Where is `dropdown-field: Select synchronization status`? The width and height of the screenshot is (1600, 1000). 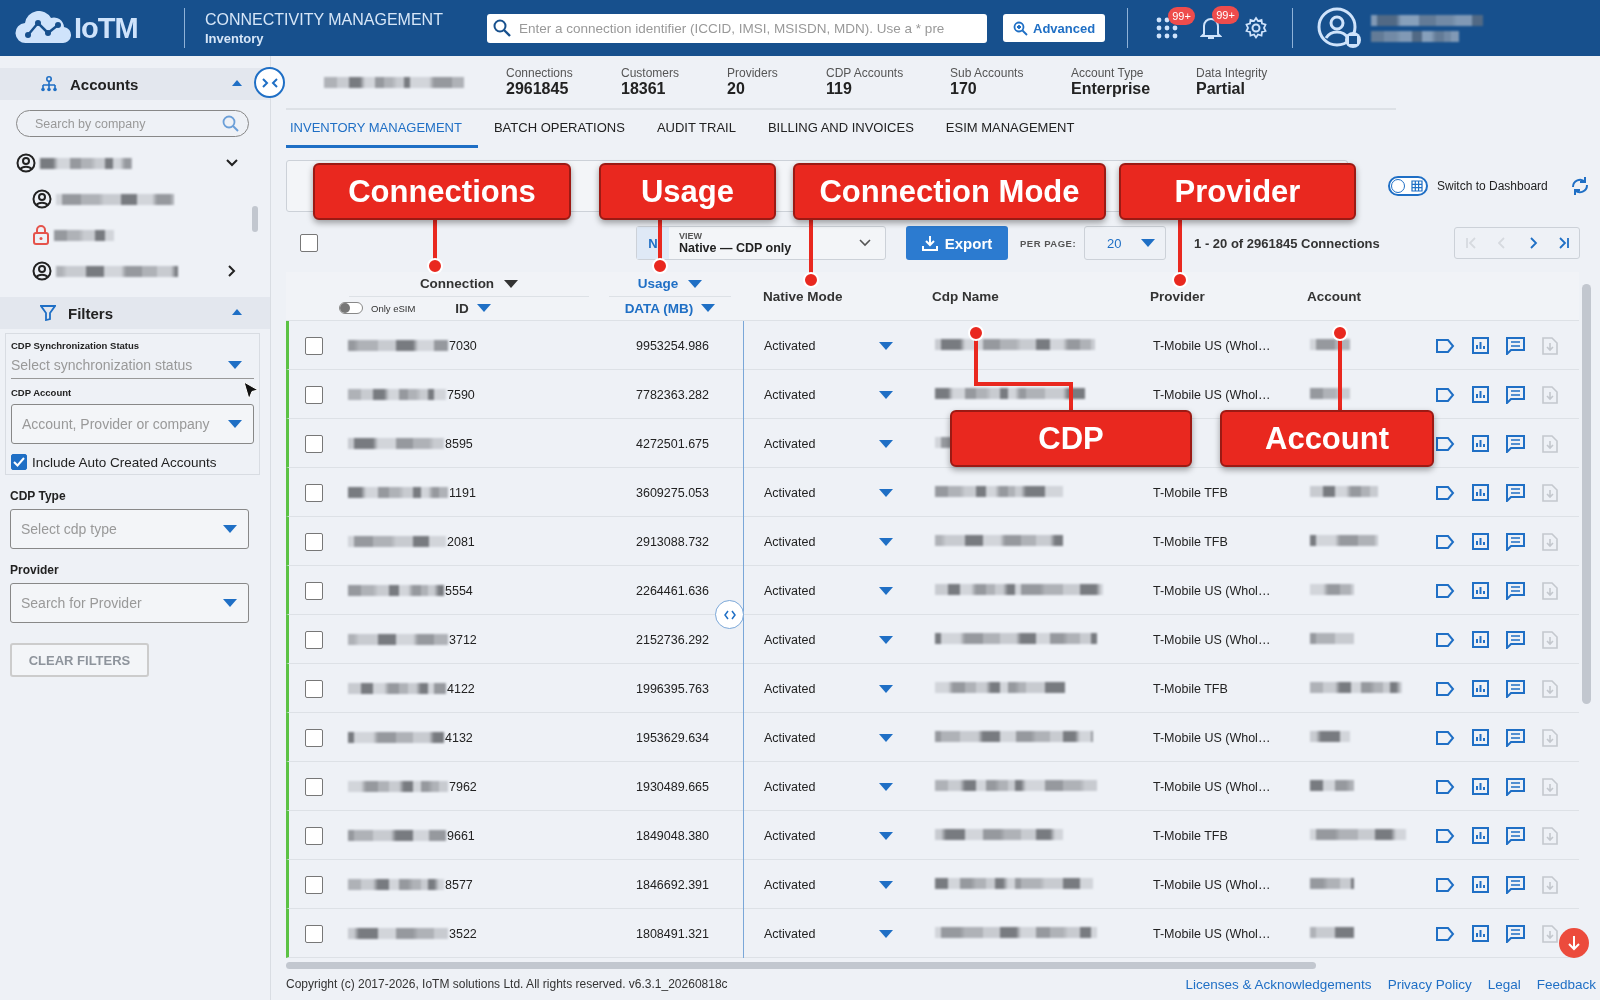
dropdown-field: Select synchronization status is located at coordinates (132, 365).